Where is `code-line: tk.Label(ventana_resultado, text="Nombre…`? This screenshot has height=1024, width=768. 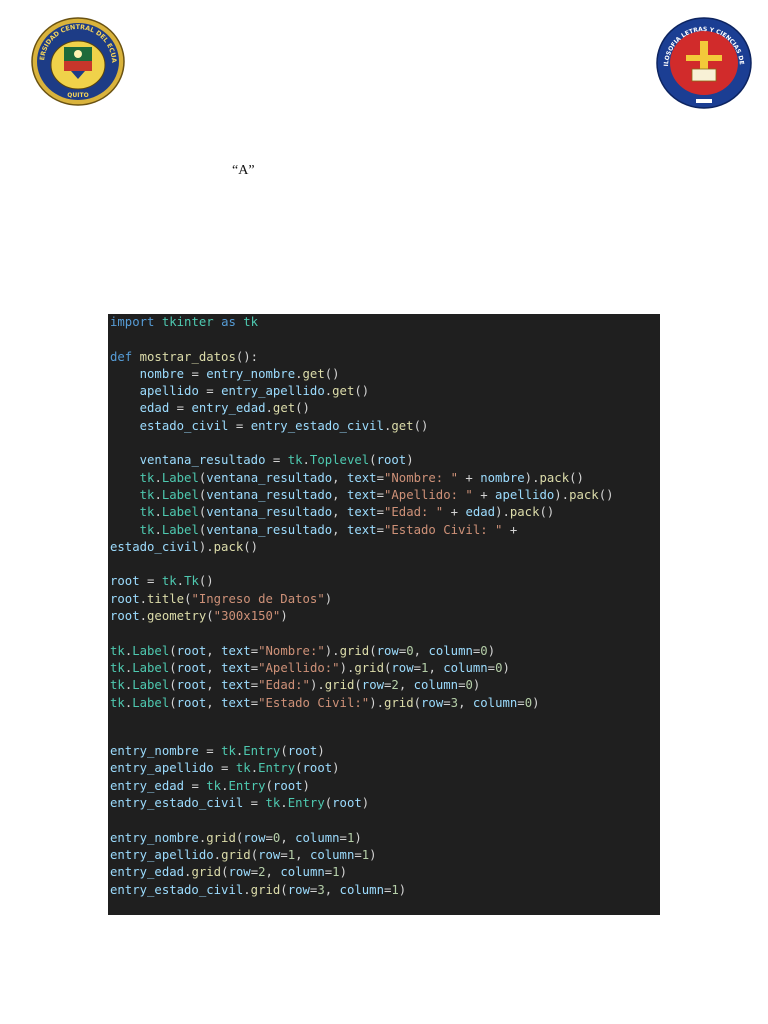
code-line: tk.Label(ventana_resultado, text="Nombre… is located at coordinates (384, 478).